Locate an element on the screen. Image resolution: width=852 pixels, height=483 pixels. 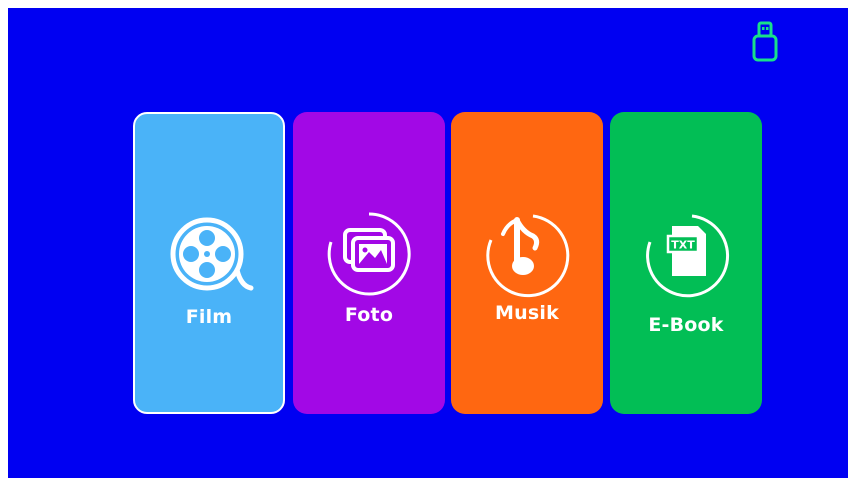
menu-tile-ebook: TXT E-Book is located at coordinates (686, 263).